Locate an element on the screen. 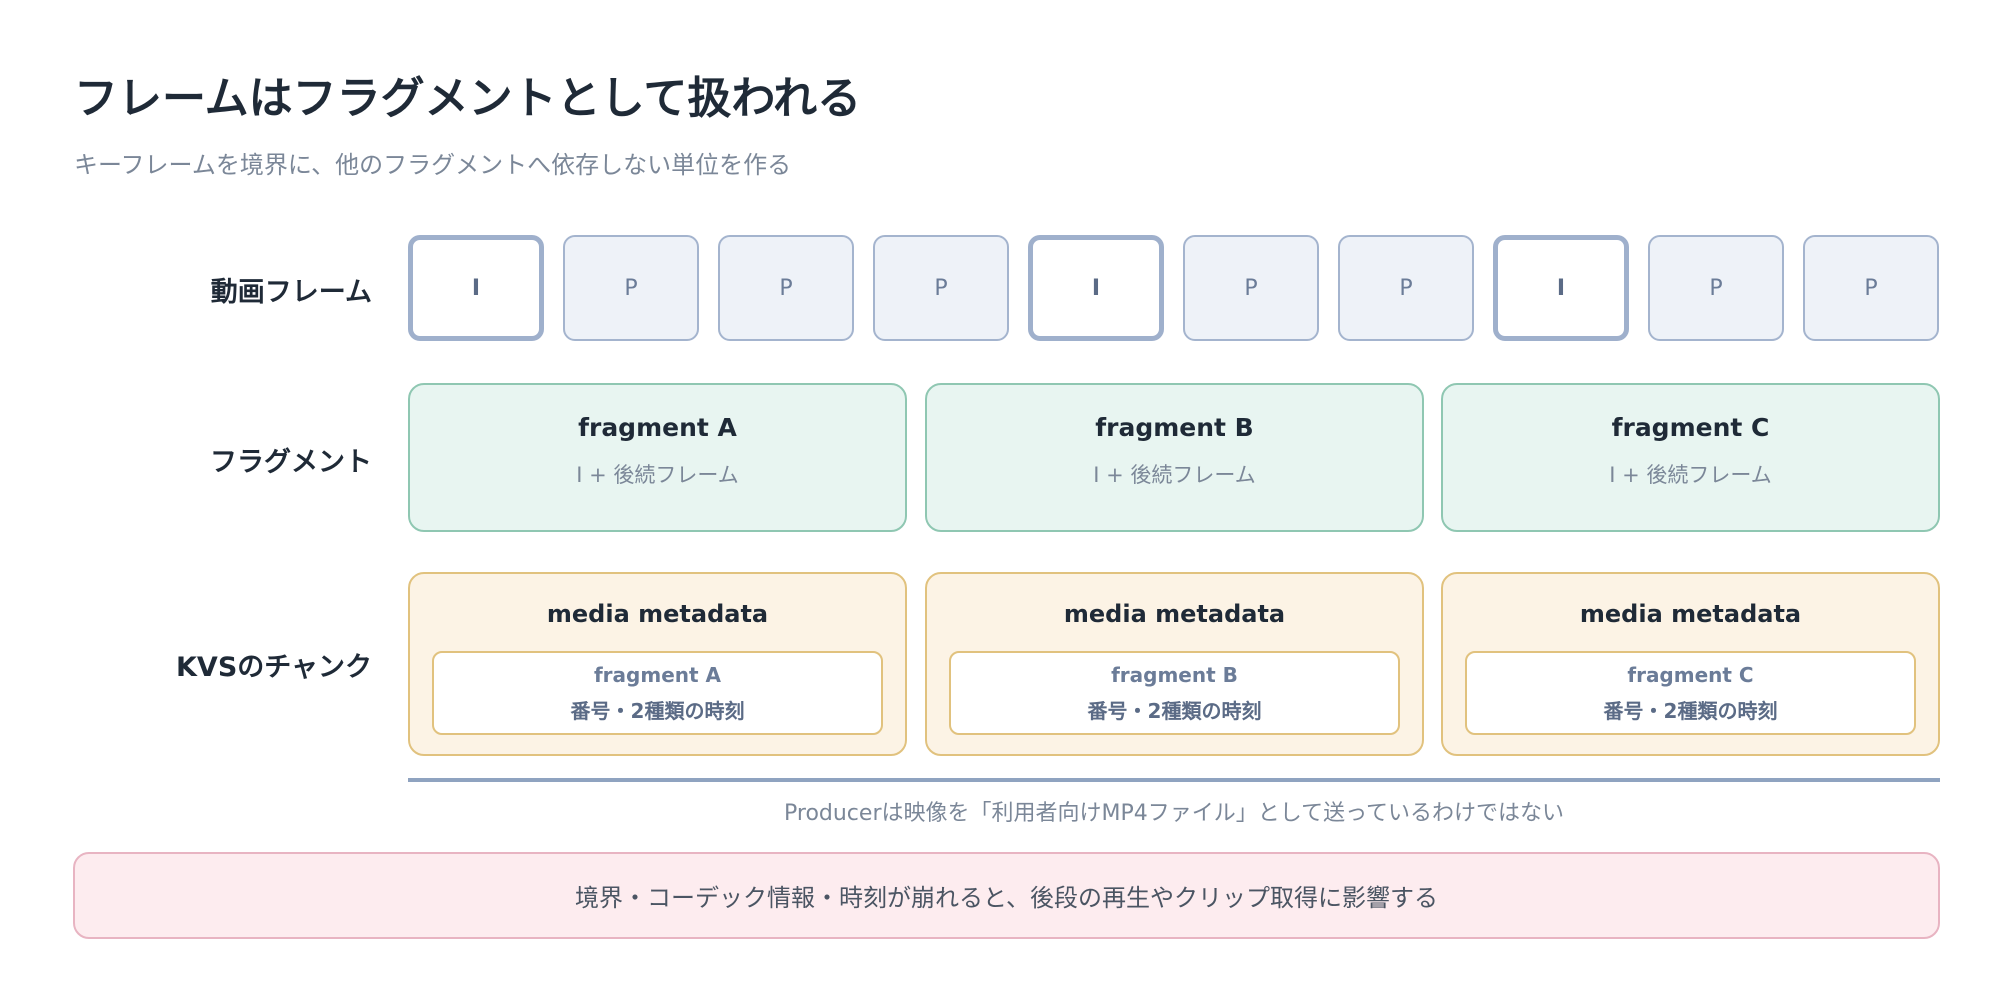 Image resolution: width=2000 pixels, height=1002 pixels. fragment-box-b: fragment B I + 後続フレーム is located at coordinates (1174, 457).